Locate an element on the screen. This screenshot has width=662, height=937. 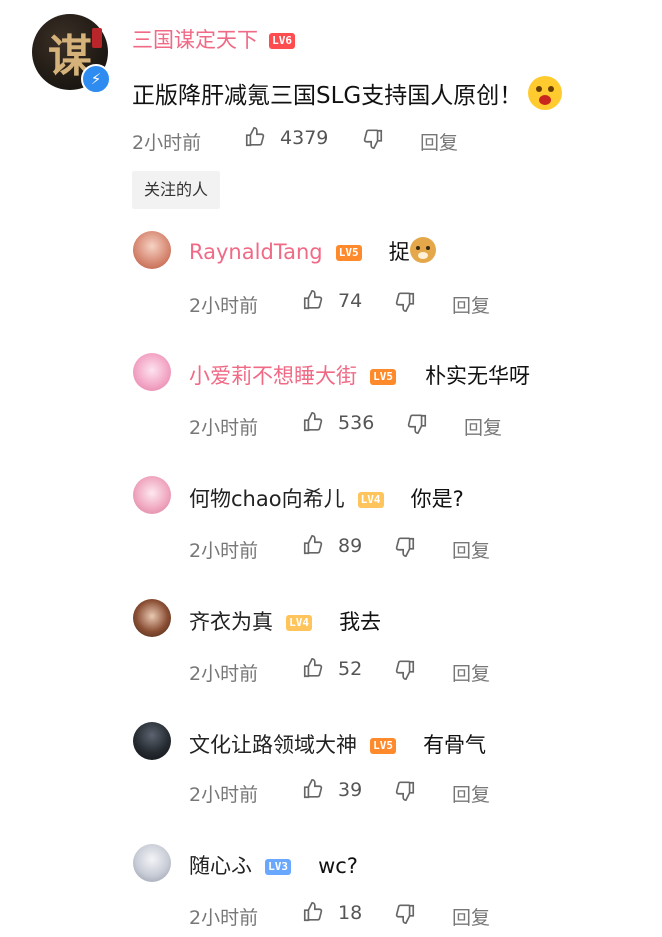
reply-header: 齐衣为真 LV4 我去 is located at coordinates (285, 621).